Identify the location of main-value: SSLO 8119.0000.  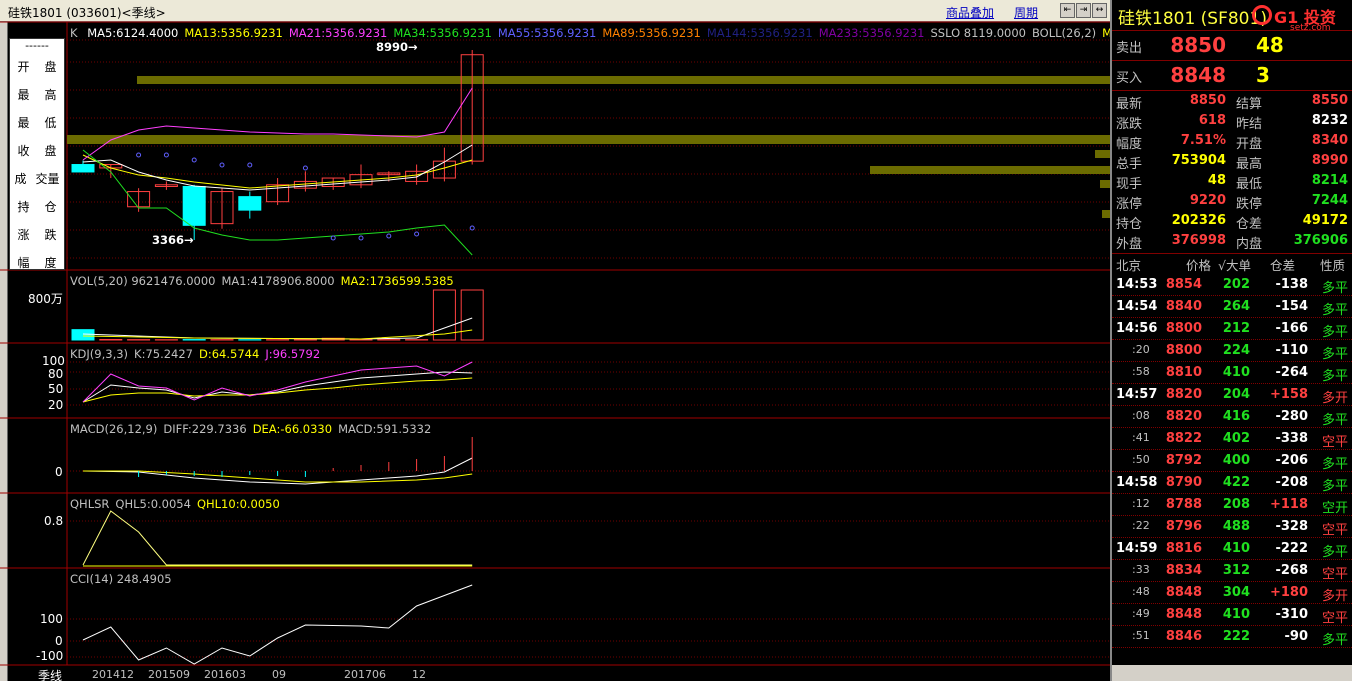
(978, 33).